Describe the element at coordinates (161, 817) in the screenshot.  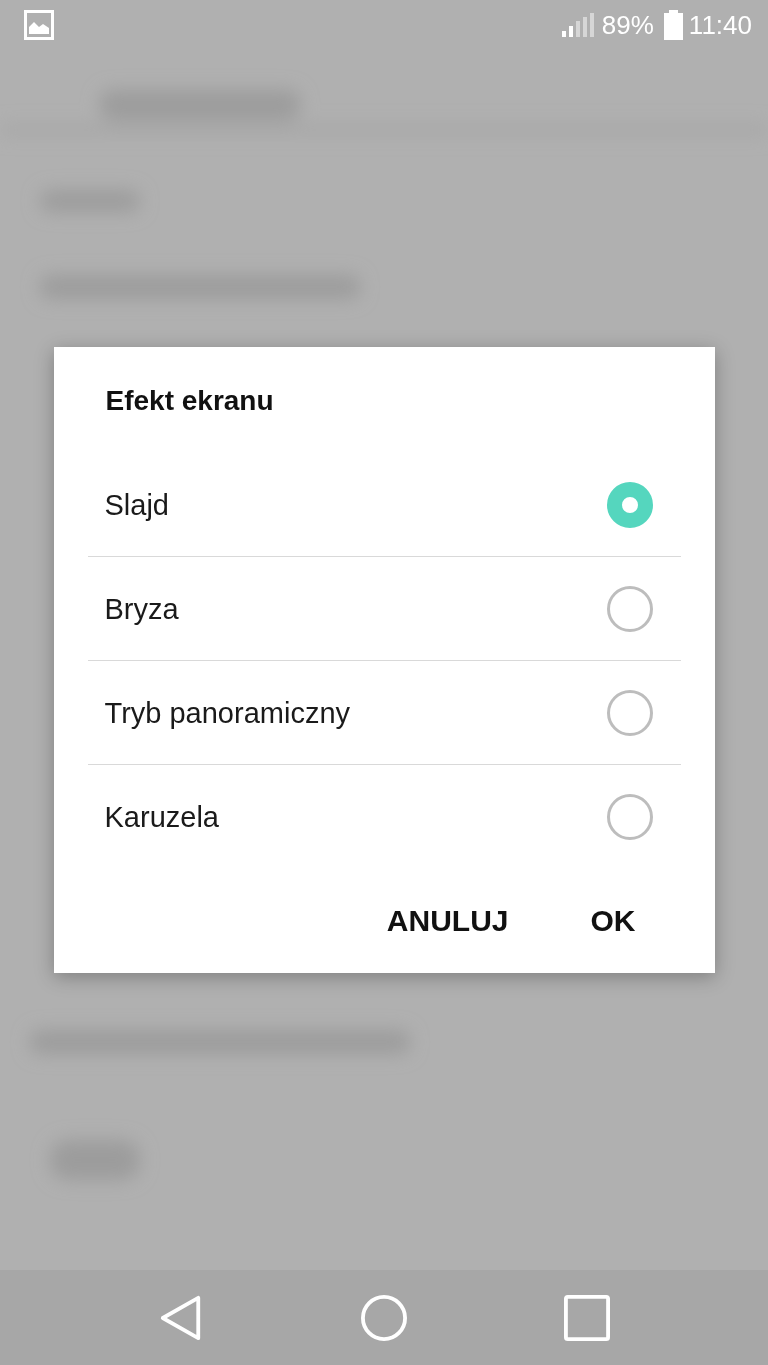
I see `option-label: Karuzela` at that location.